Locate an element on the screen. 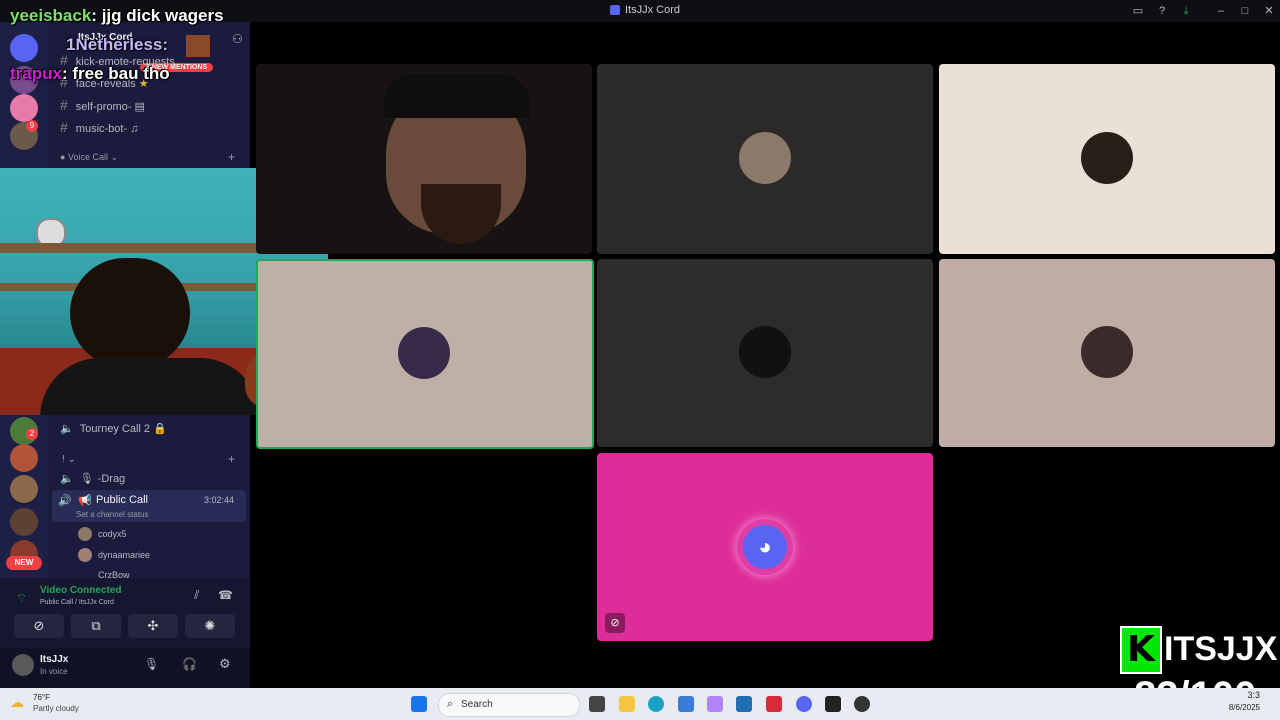  channel-label: Public Call is located at coordinates (122, 500).